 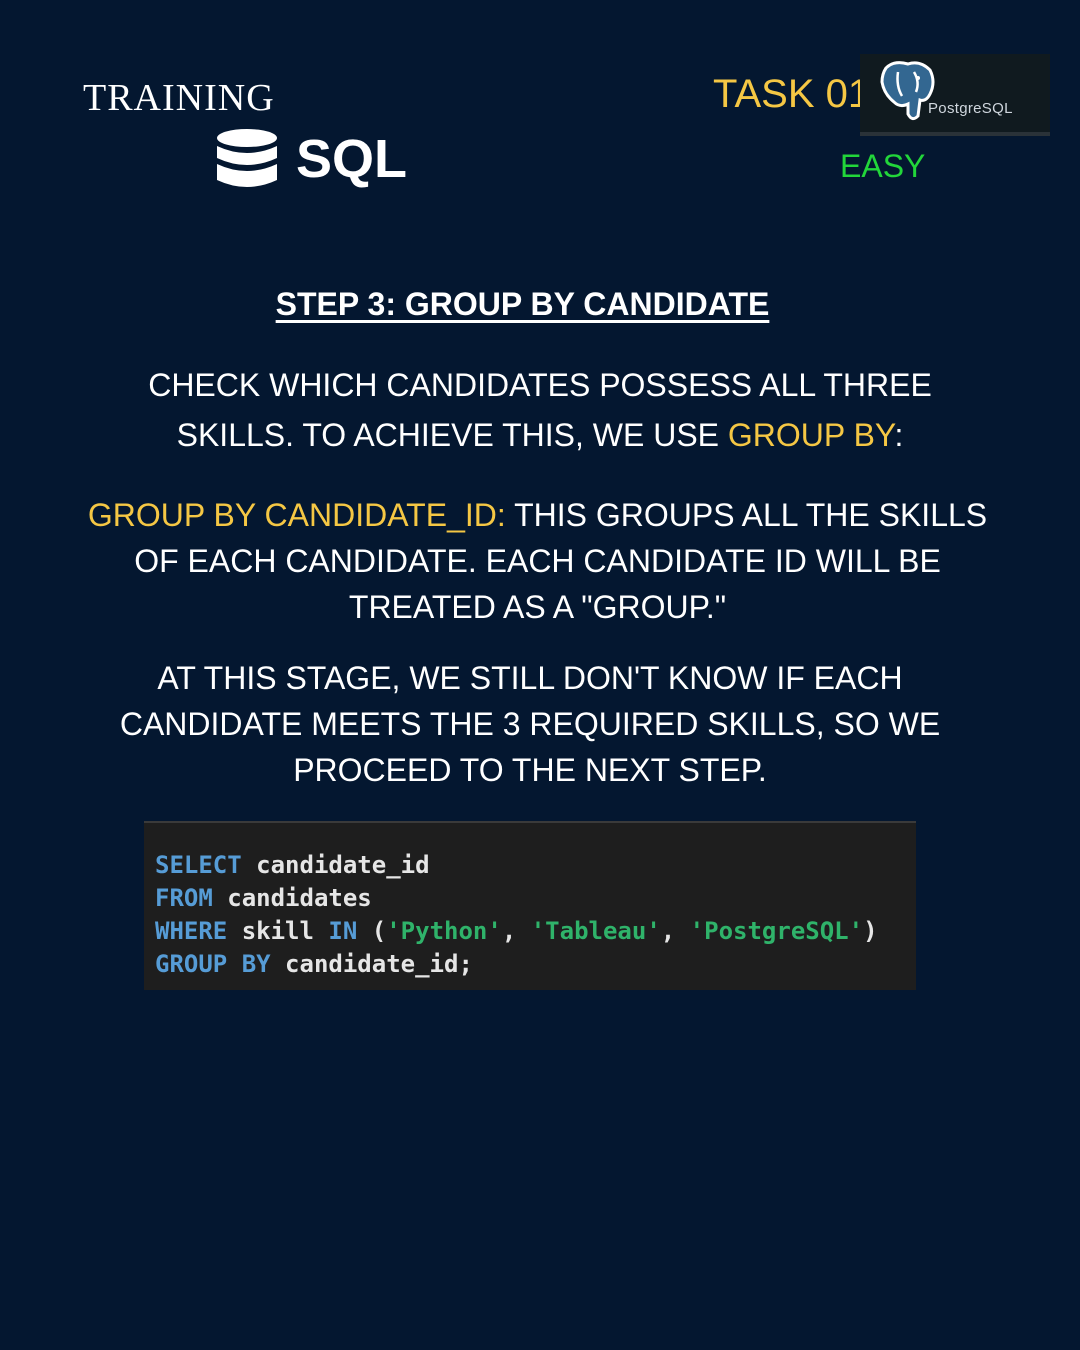 What do you see at coordinates (522, 304) in the screenshot?
I see `step-title: STEP 3: GROUP BY CANDIDATE` at bounding box center [522, 304].